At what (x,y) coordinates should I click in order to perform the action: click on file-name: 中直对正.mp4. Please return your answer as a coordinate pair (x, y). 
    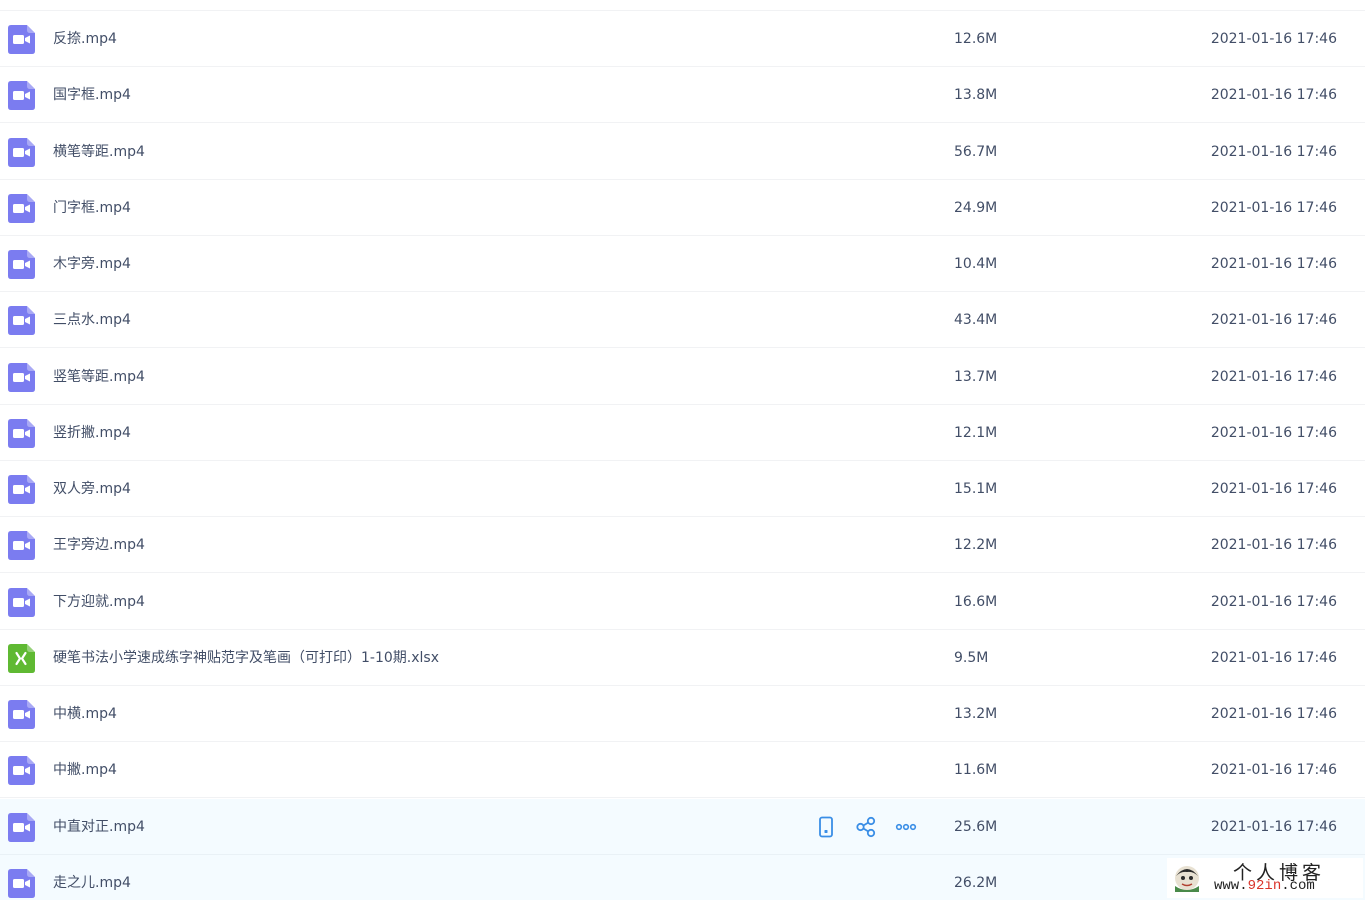
    Looking at the image, I should click on (99, 827).